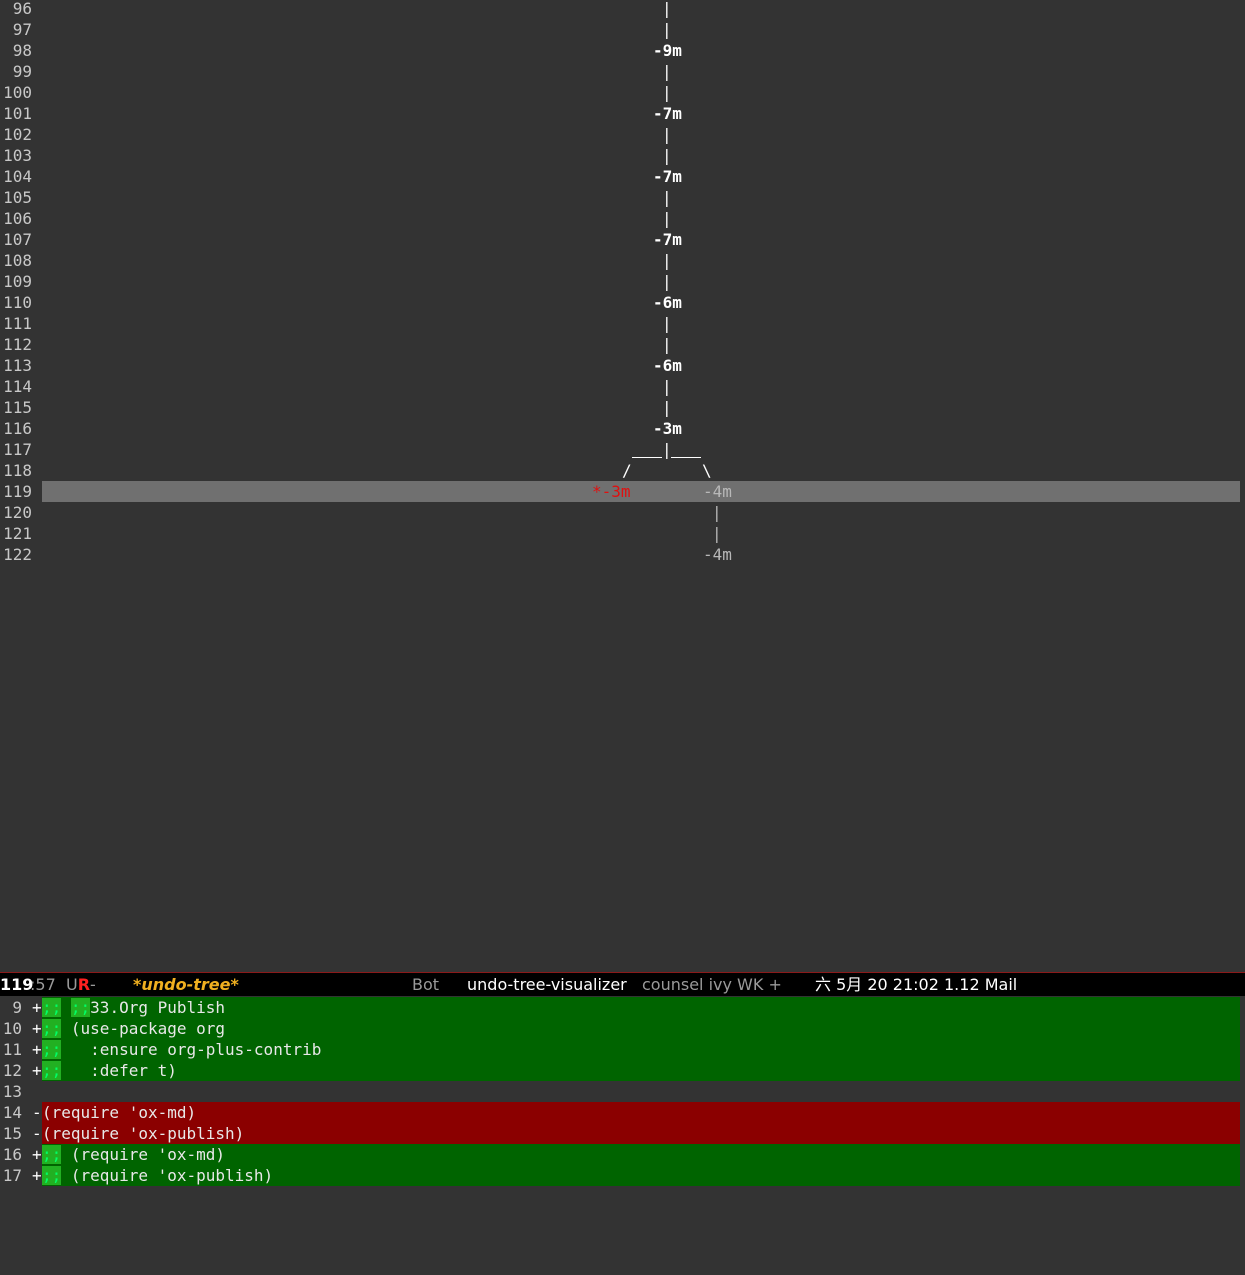 Image resolution: width=1245 pixels, height=1275 pixels. What do you see at coordinates (43, 984) in the screenshot?
I see `modeline-column: :57` at bounding box center [43, 984].